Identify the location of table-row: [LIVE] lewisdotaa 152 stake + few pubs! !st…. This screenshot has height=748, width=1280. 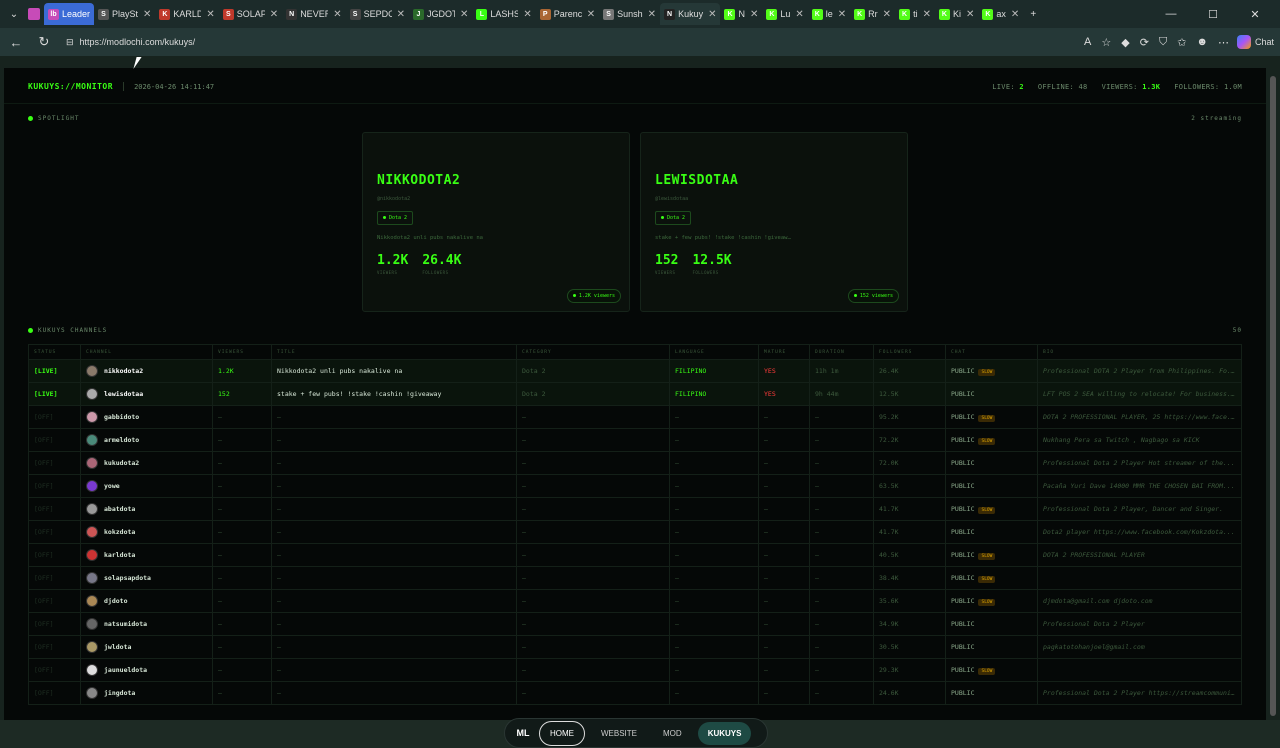
(635, 394).